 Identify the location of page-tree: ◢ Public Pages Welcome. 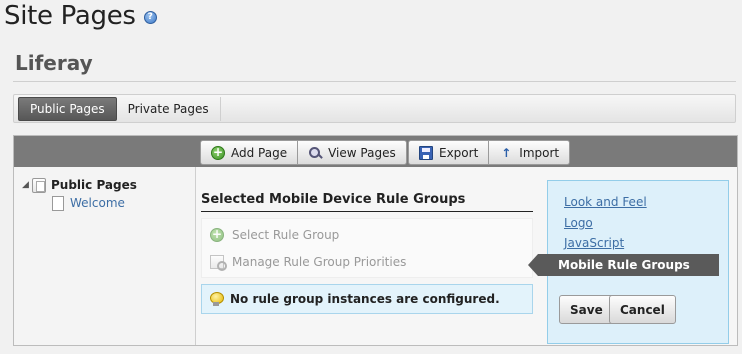
(79, 194).